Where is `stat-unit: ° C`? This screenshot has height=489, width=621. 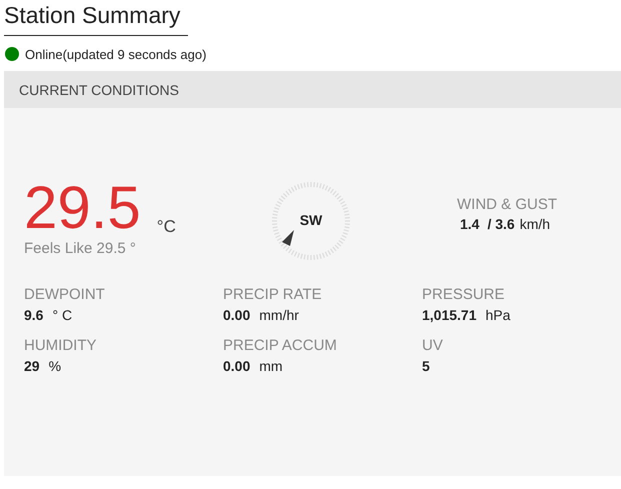
stat-unit: ° C is located at coordinates (62, 315).